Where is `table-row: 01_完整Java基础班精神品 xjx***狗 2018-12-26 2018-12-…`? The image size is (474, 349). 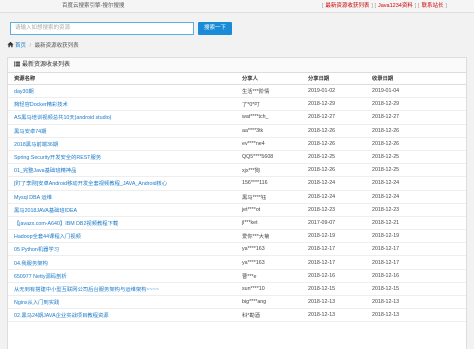 table-row: 01_完整Java基础班精神品 xjx***狗 2018-12-26 2018-12-… is located at coordinates (237, 170).